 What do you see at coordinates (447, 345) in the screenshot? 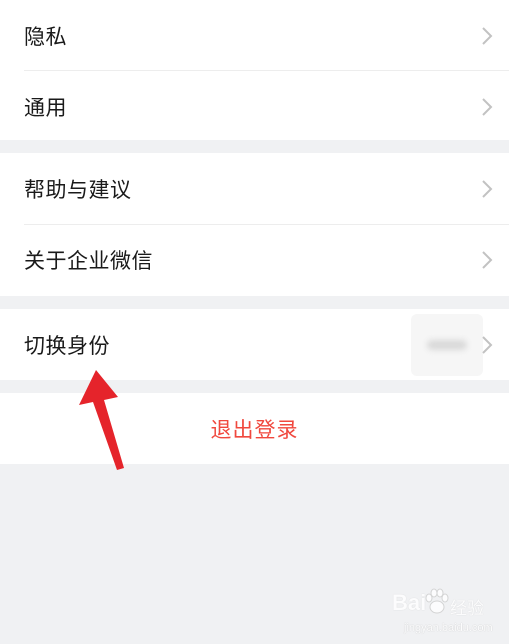
I see `current-identity-blurred` at bounding box center [447, 345].